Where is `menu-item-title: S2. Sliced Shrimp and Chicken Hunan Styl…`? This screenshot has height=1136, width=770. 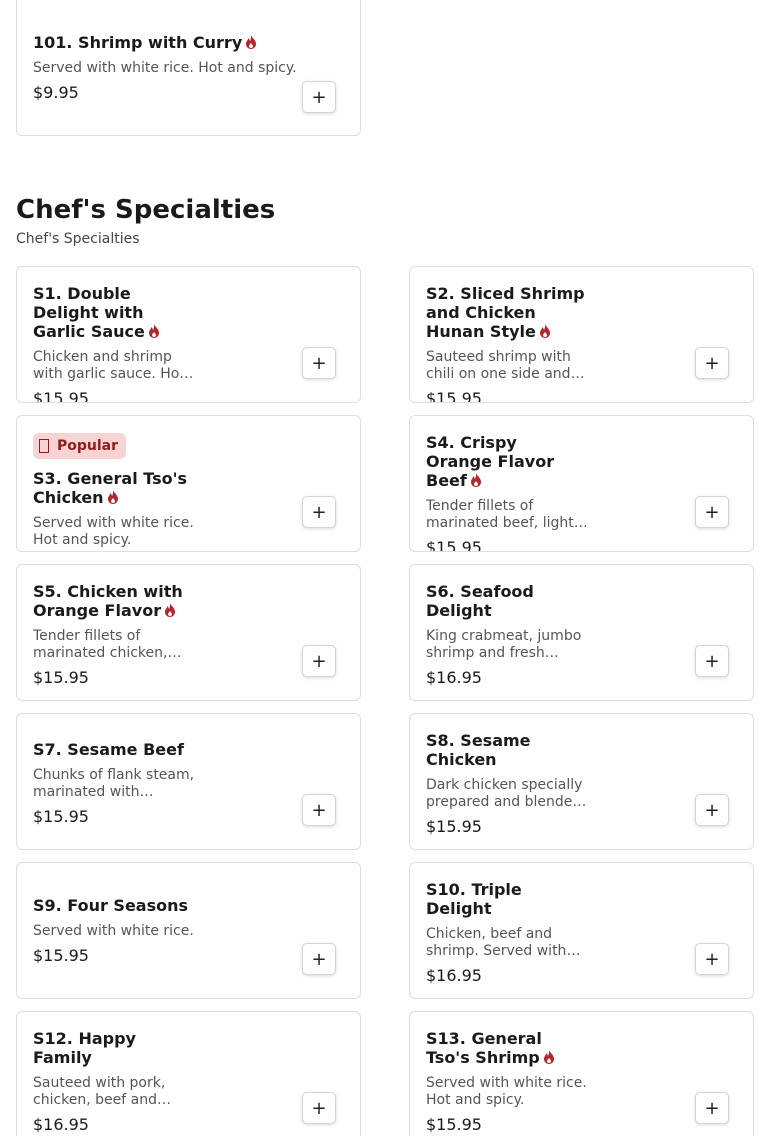 menu-item-title: S2. Sliced Shrimp and Chicken Hunan Styl… is located at coordinates (507, 312).